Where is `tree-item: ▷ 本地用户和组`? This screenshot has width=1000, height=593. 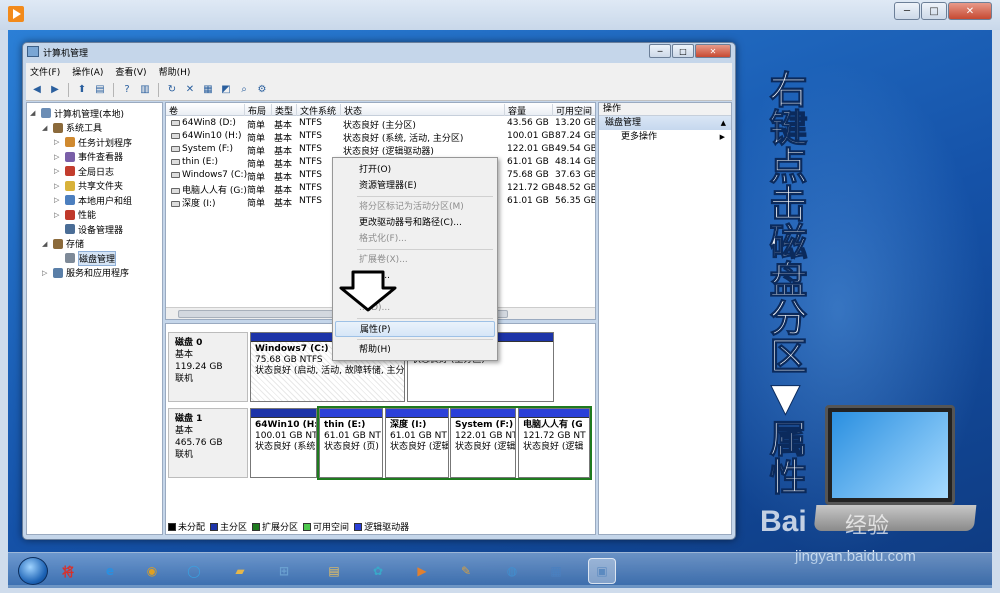
tree-item: ▷ 本地用户和组 is located at coordinates (93, 200).